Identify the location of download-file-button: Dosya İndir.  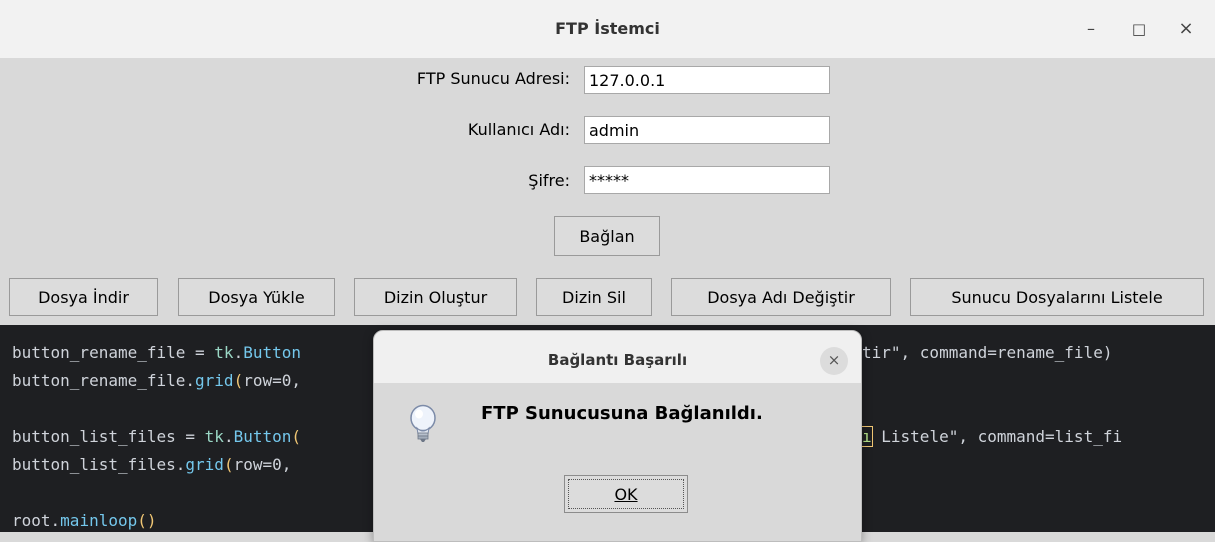
(83, 297).